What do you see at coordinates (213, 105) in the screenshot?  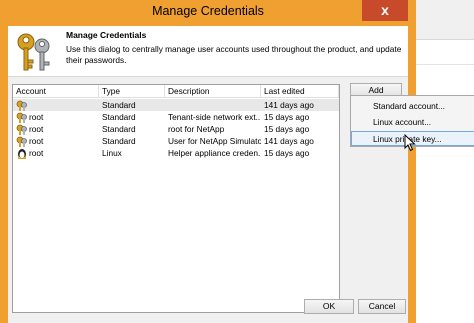 I see `description-cell` at bounding box center [213, 105].